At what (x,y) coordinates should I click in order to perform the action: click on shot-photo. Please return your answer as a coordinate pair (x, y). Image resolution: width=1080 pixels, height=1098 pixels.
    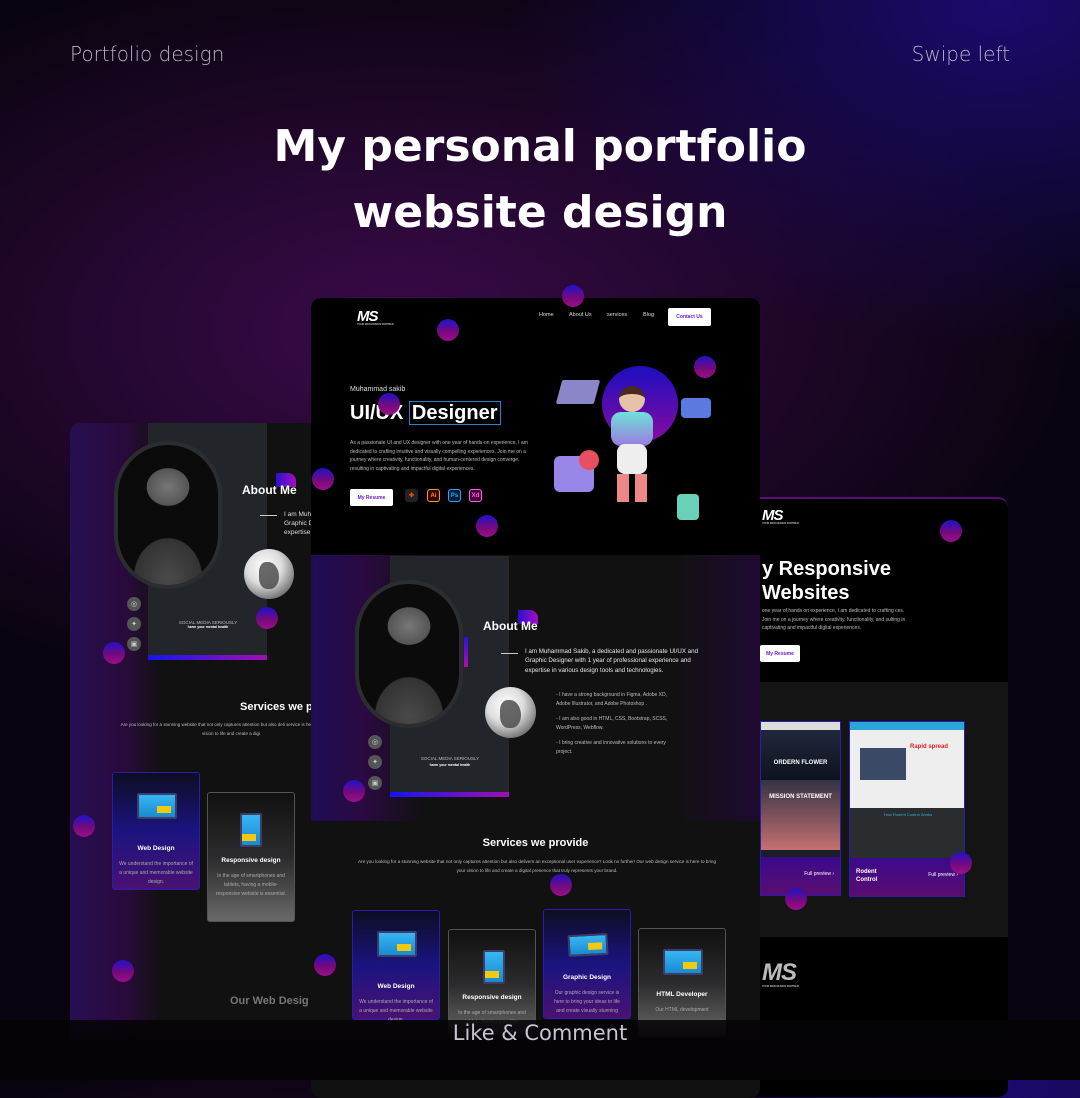
    Looking at the image, I should click on (883, 764).